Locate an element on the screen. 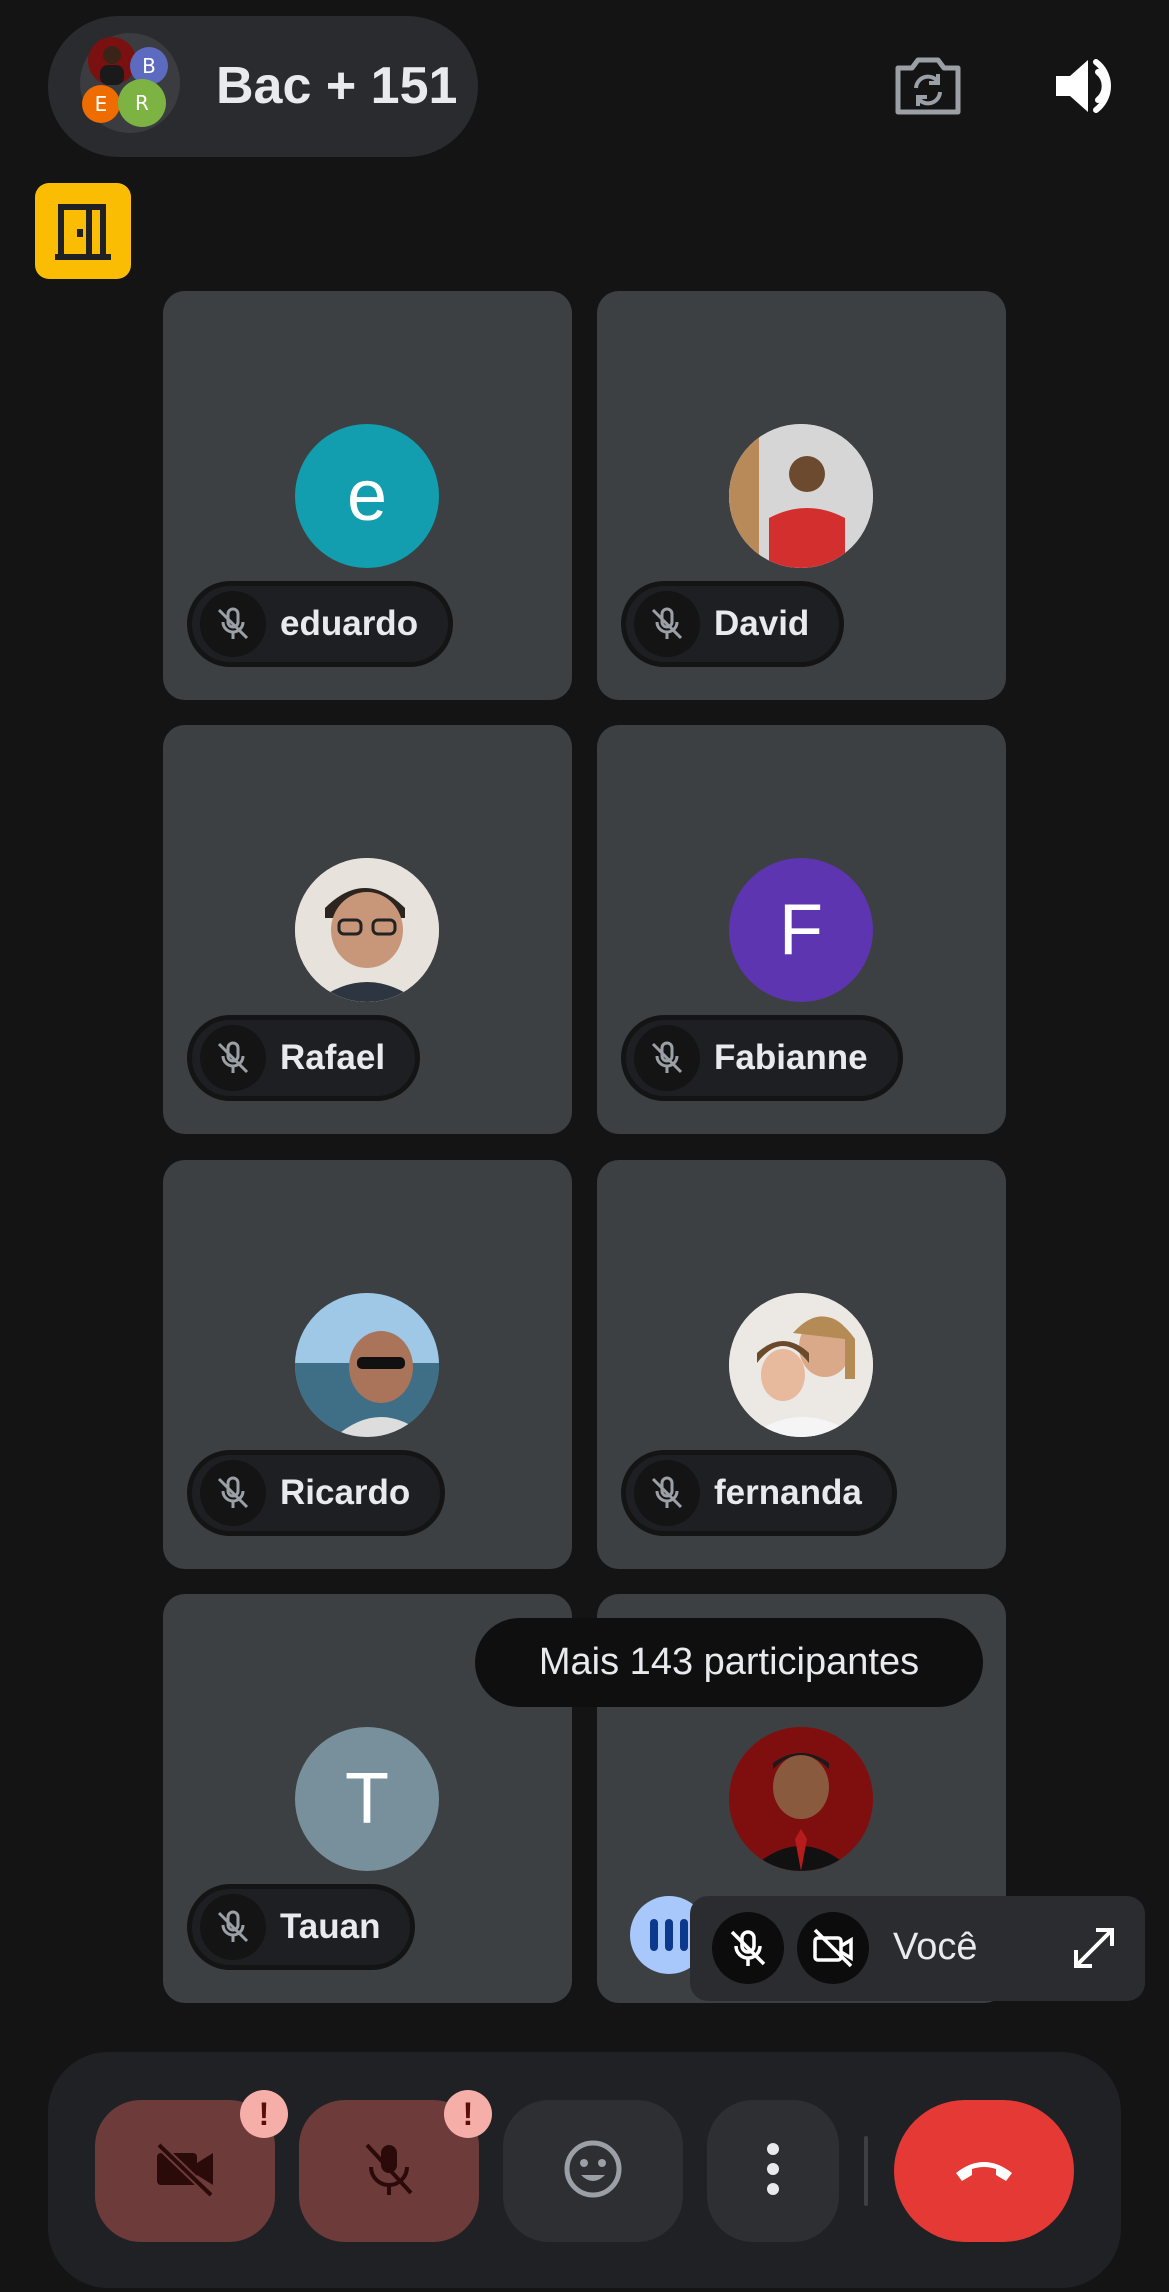 This screenshot has width=1169, height=2292. more-participants-label: Mais 143 participantes is located at coordinates (729, 1662).